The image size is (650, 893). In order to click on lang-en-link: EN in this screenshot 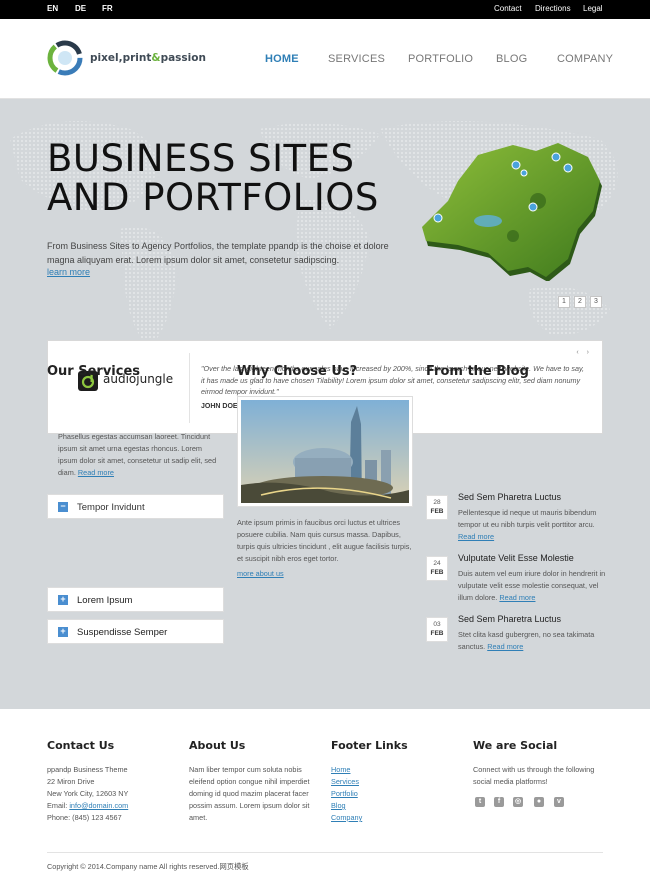, I will do `click(52, 8)`.